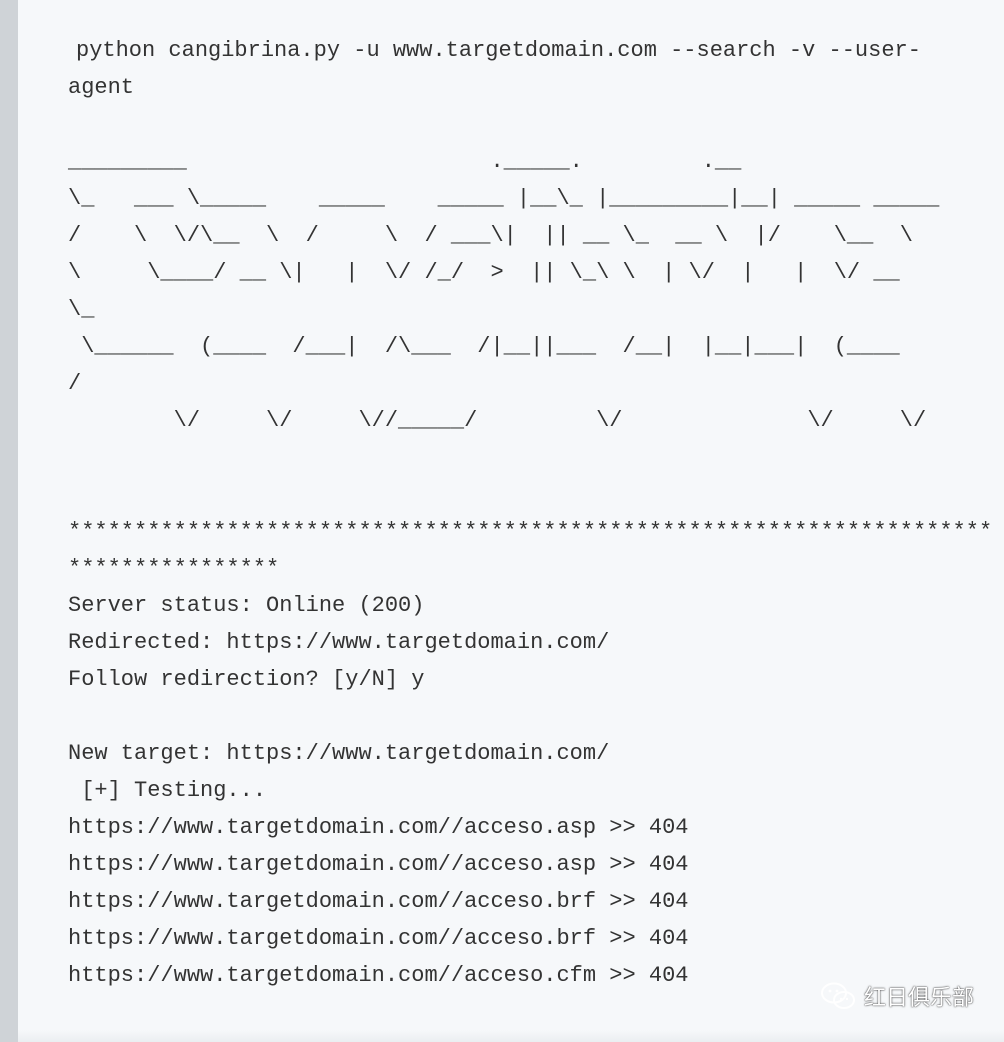  Describe the element at coordinates (918, 998) in the screenshot. I see `watermark-text: 红日俱乐部` at that location.